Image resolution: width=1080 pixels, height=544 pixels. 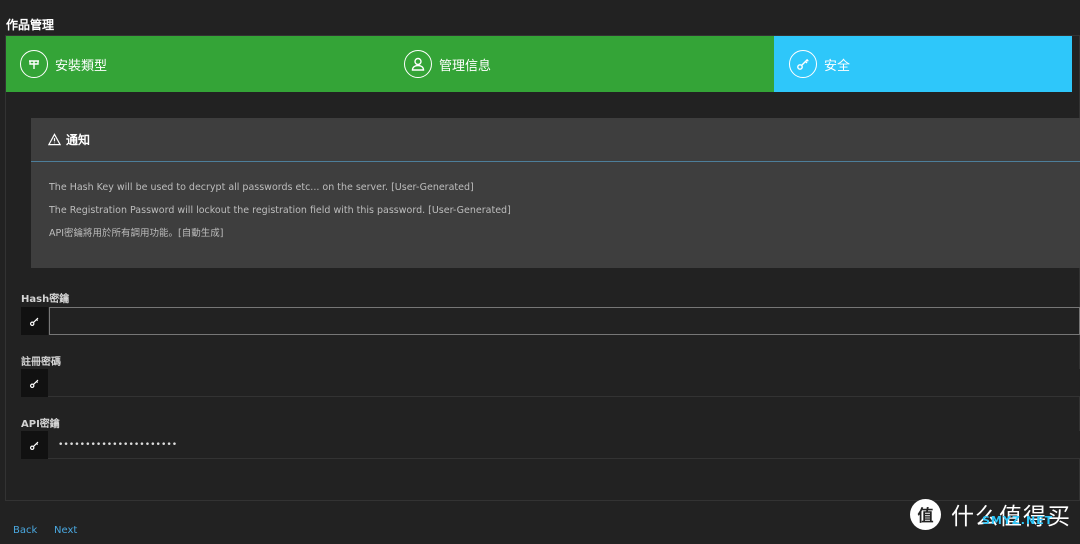 I want to click on wizard-steps: 安裝類型 管理信息 安全, so click(x=539, y=64).